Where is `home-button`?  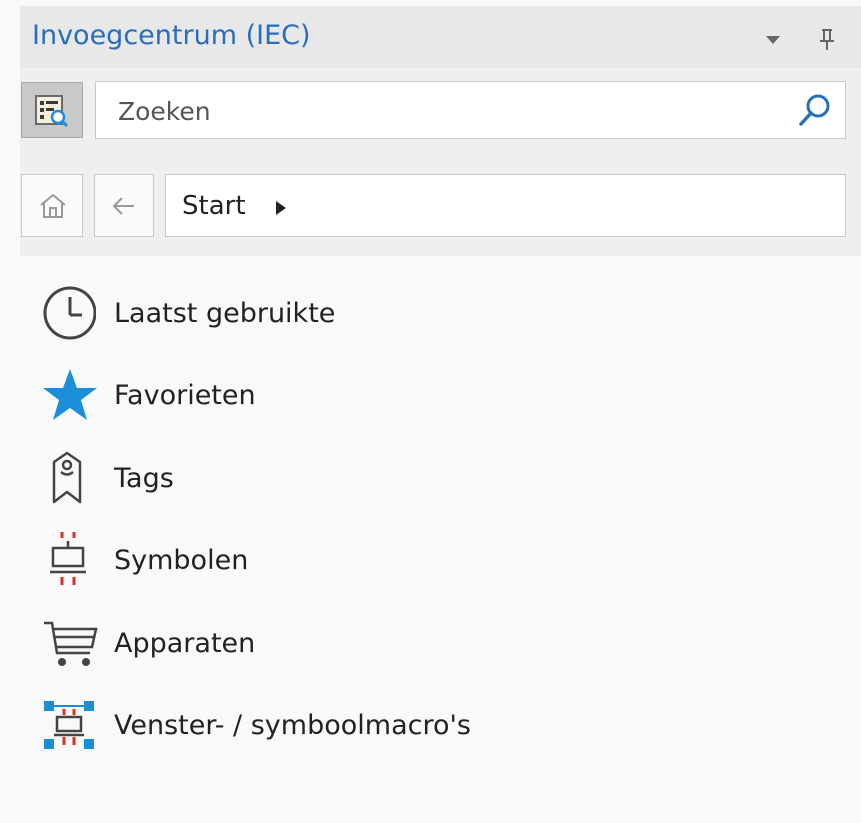 home-button is located at coordinates (52, 205).